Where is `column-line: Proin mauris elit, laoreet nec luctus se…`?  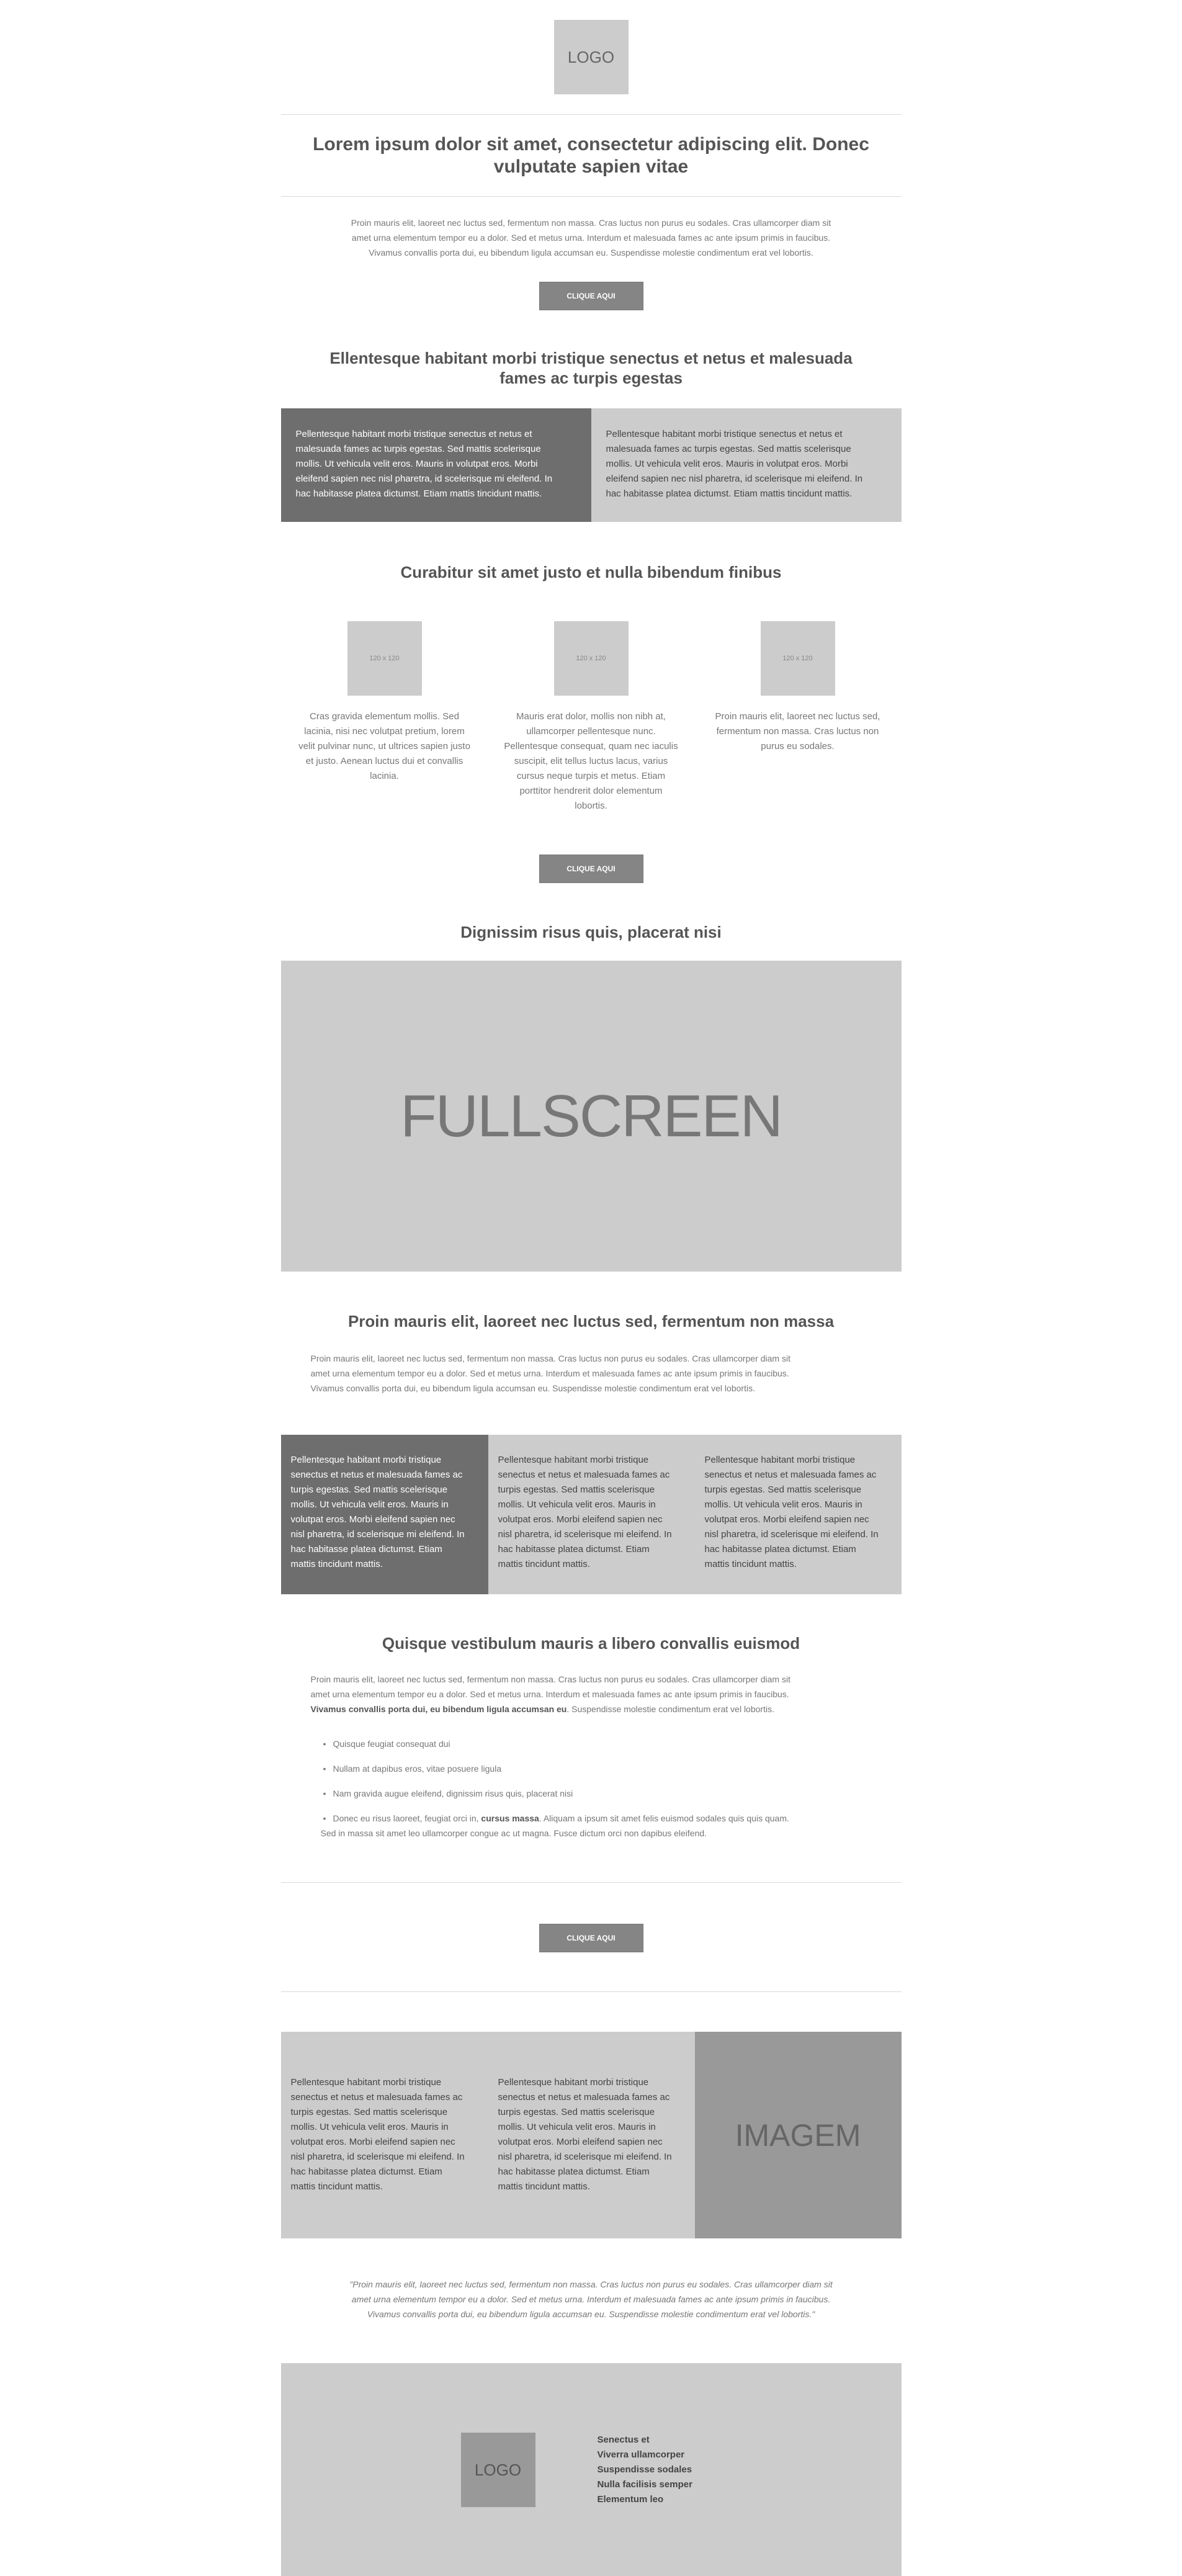
column-line: Proin mauris elit, laoreet nec luctus se… is located at coordinates (797, 716).